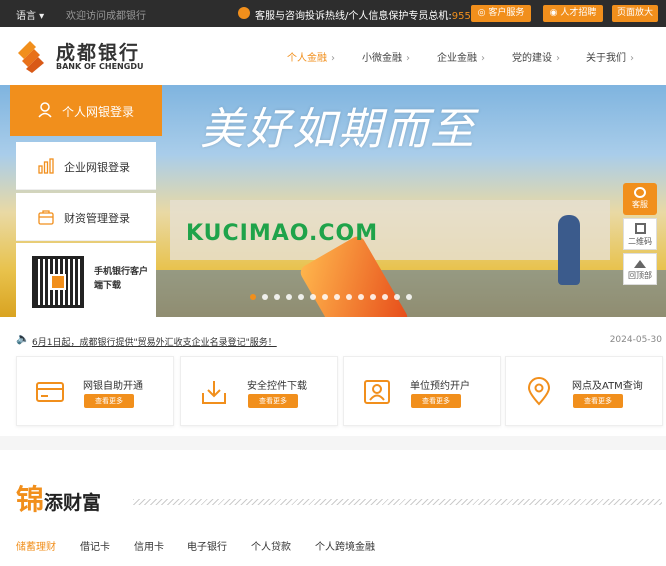  I want to click on enterprise-ebank-login-button: 企业网银登录, so click(86, 166).